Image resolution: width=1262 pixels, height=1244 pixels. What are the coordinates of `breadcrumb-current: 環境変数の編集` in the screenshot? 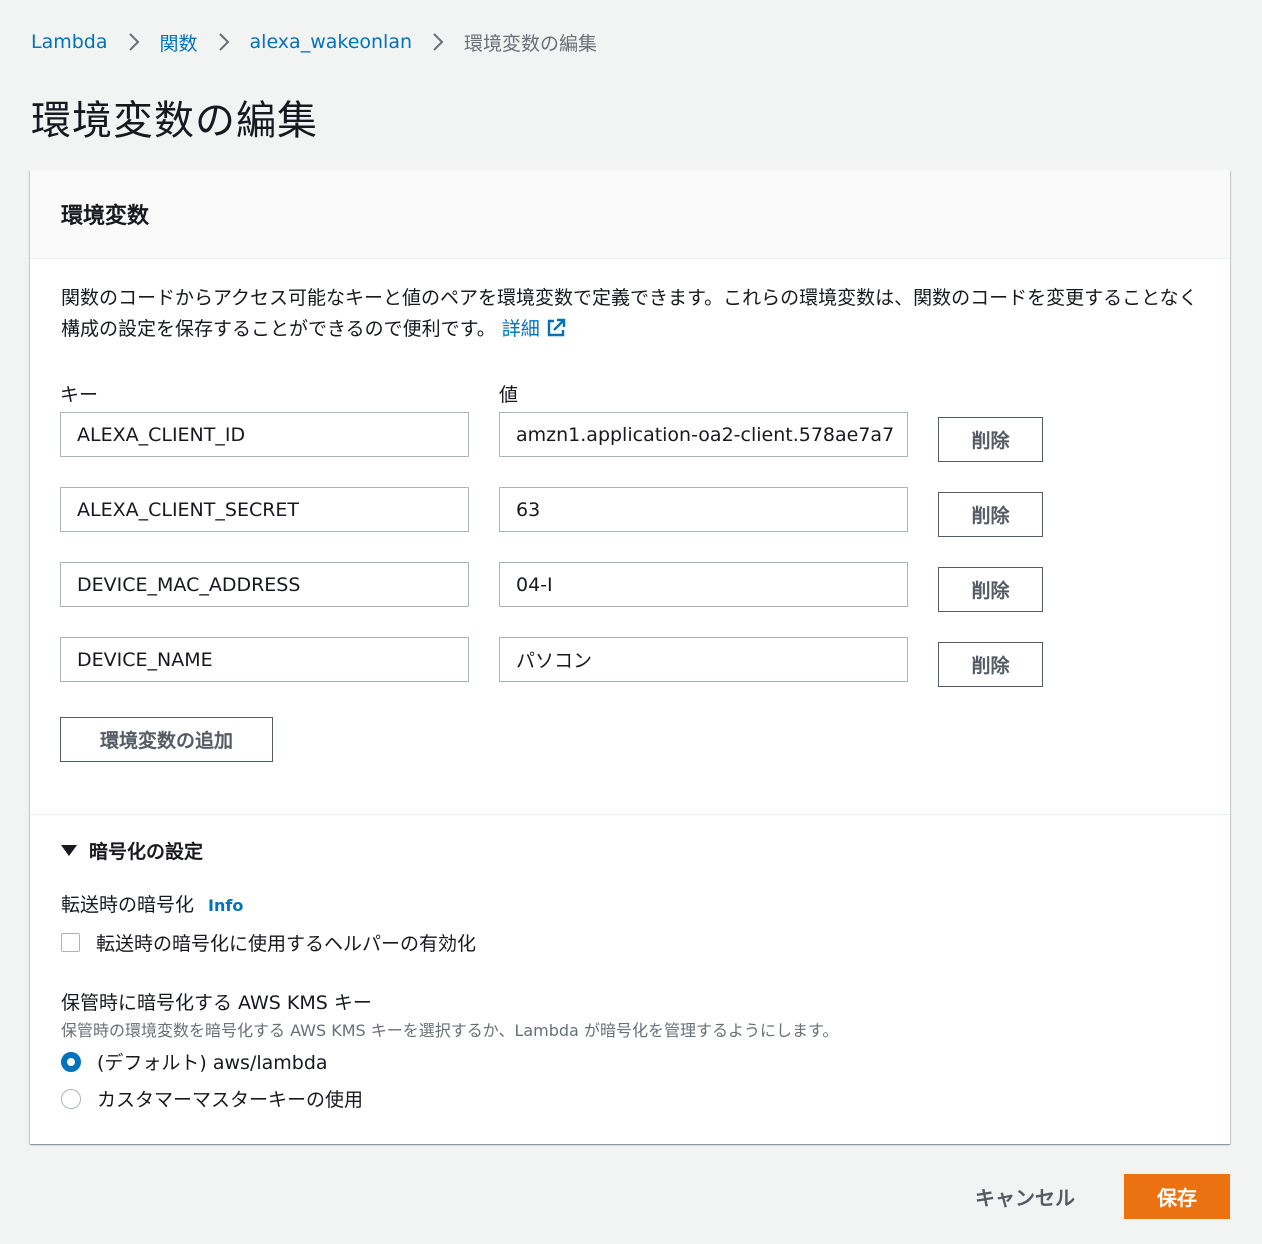 It's located at (531, 43).